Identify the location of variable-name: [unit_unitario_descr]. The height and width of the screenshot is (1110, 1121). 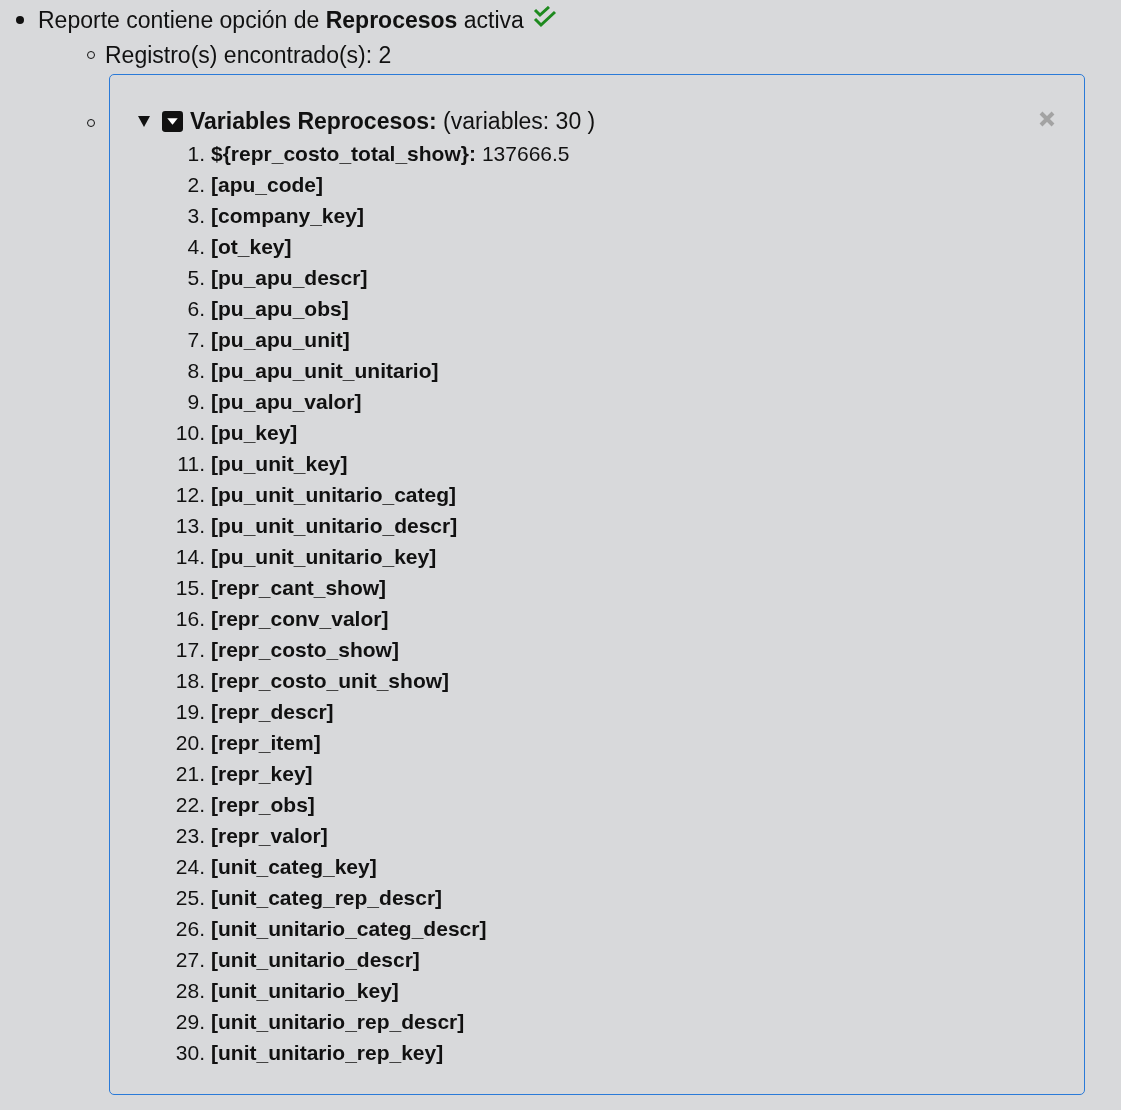
(315, 959).